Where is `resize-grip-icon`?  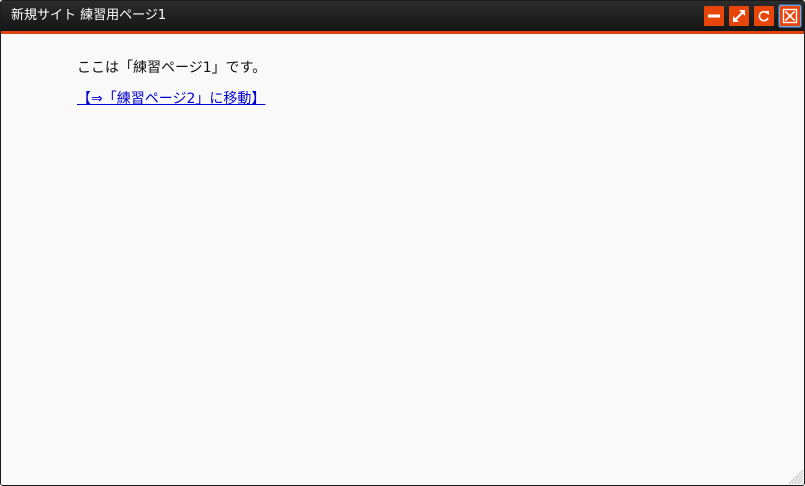 resize-grip-icon is located at coordinates (796, 477).